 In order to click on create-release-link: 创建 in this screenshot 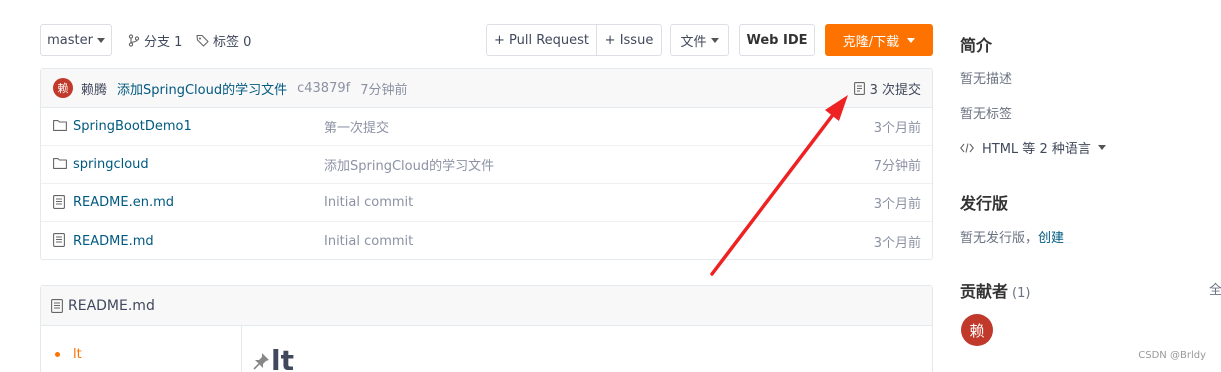, I will do `click(1051, 238)`.